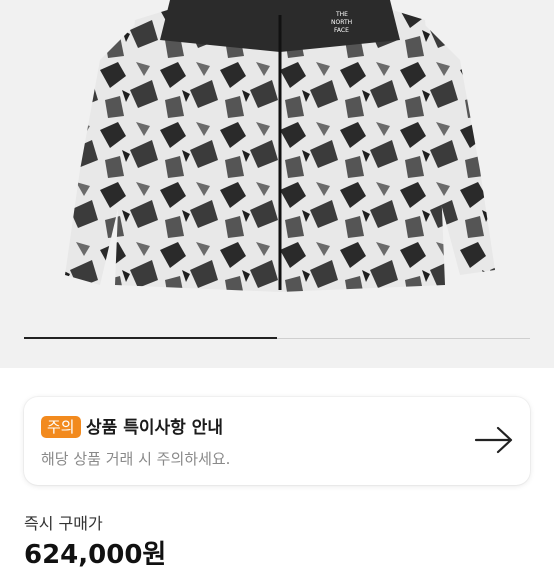 This screenshot has height=570, width=554. Describe the element at coordinates (494, 440) in the screenshot. I see `arrow-right-icon` at that location.